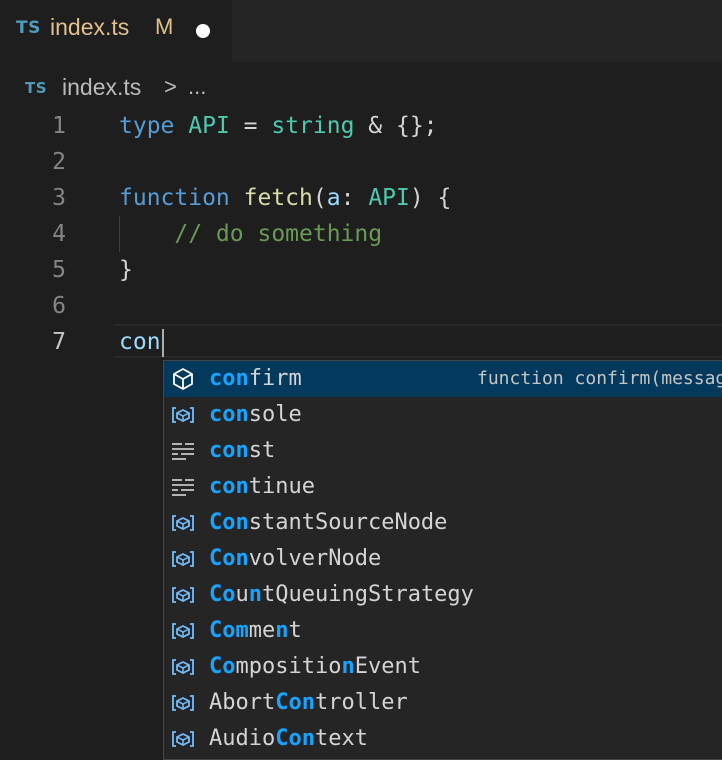 The width and height of the screenshot is (722, 760). What do you see at coordinates (255, 415) in the screenshot?
I see `suggestion-label: console` at bounding box center [255, 415].